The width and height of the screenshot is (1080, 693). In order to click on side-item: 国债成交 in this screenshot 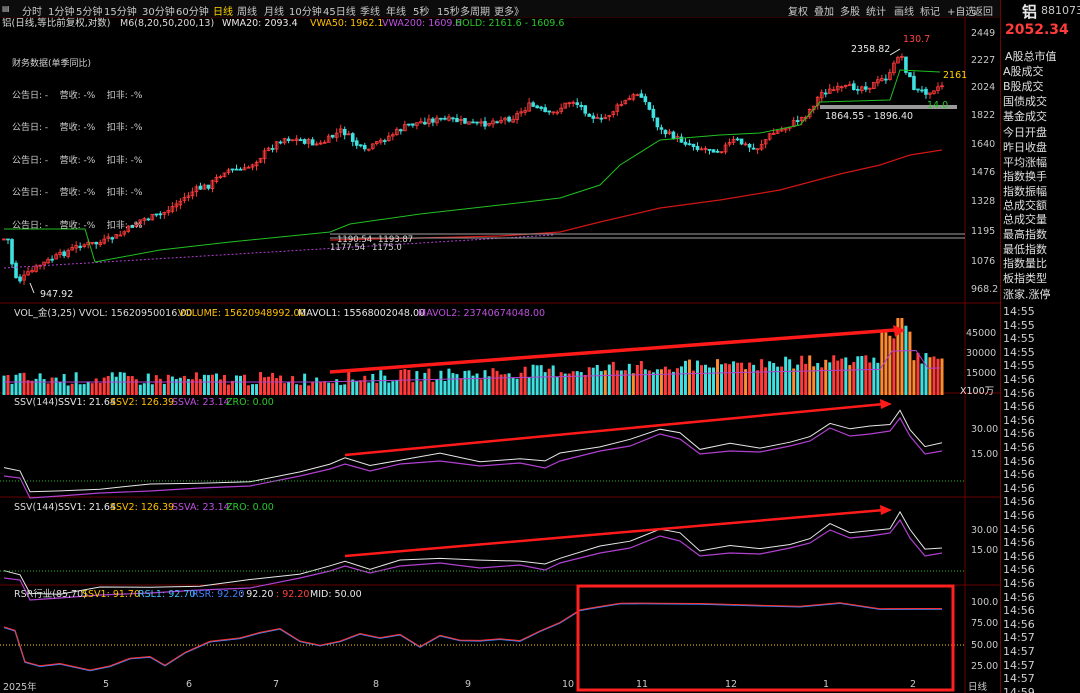, I will do `click(1025, 101)`.